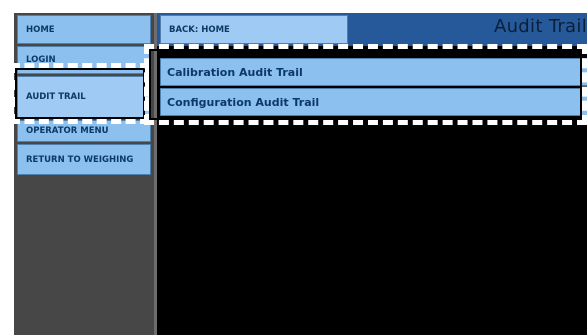 This screenshot has height=335, width=587. I want to click on list-item-calibration-audit-trail: Calibration Audit Trail, so click(373, 72).